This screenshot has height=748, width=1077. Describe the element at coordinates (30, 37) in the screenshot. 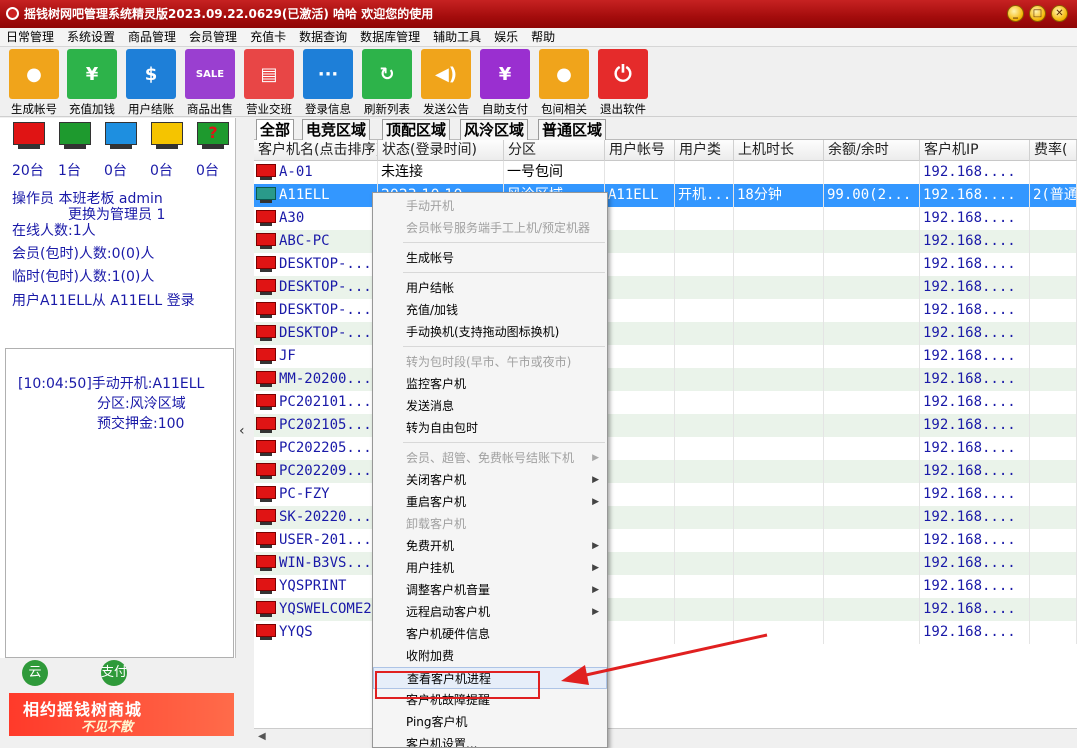

I see `menu-item: 日常管理` at that location.